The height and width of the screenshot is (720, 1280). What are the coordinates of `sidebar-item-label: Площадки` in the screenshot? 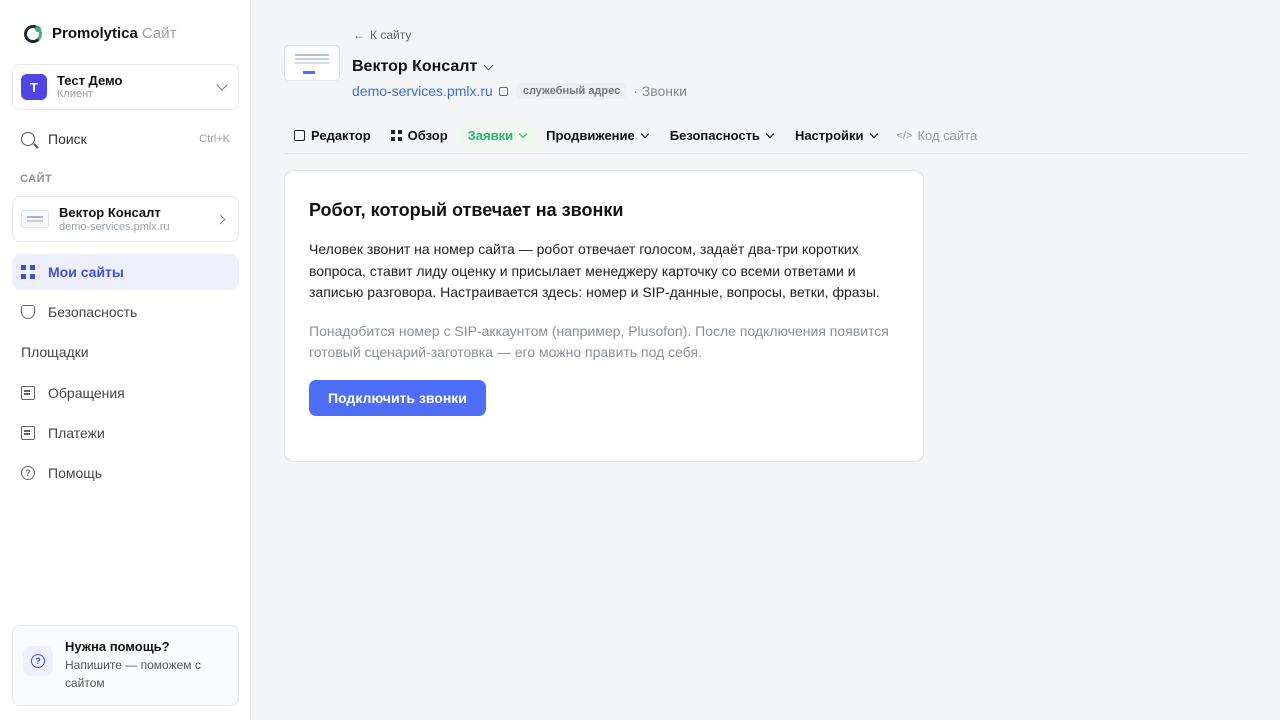 It's located at (55, 352).